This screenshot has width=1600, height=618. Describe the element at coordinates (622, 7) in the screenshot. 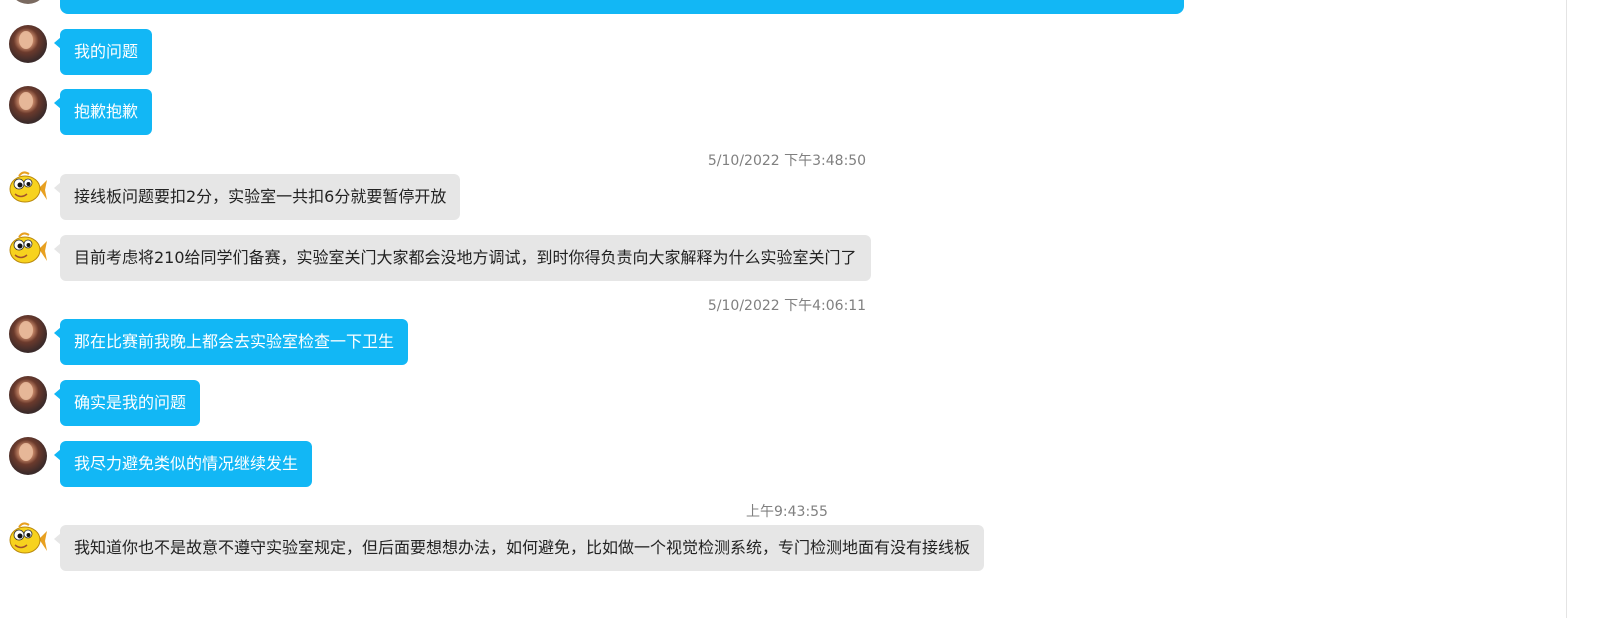

I see `message-bubble-partial` at that location.